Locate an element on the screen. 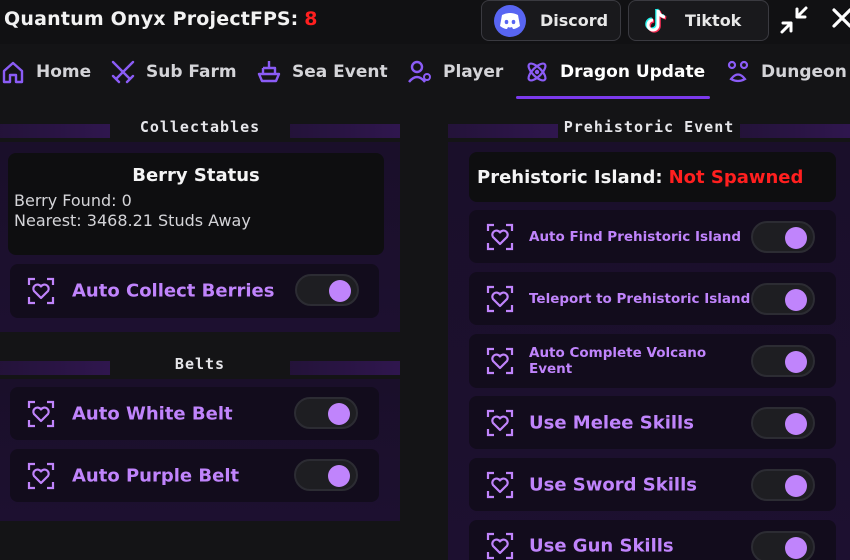  auto-complete-volcano-label: Auto Complete Volcano Event is located at coordinates (618, 361).